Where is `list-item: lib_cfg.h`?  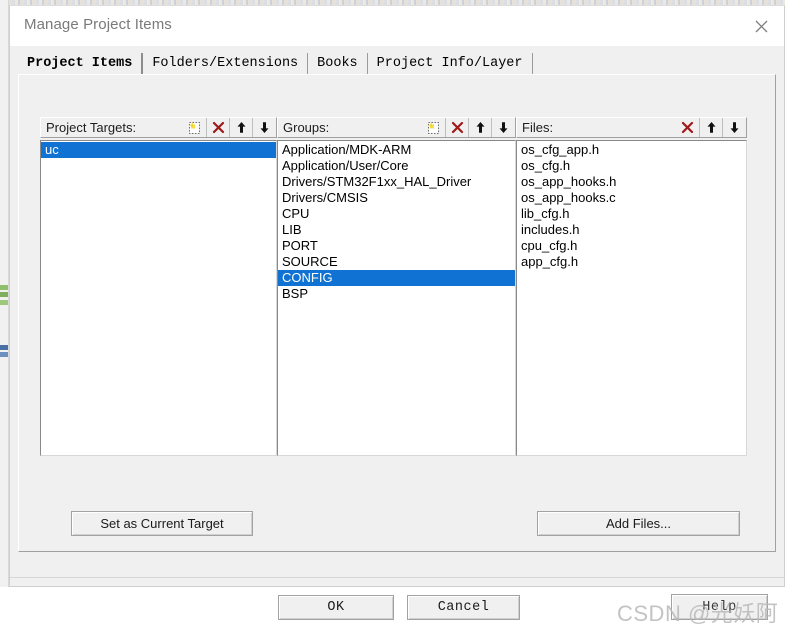 list-item: lib_cfg.h is located at coordinates (631, 214).